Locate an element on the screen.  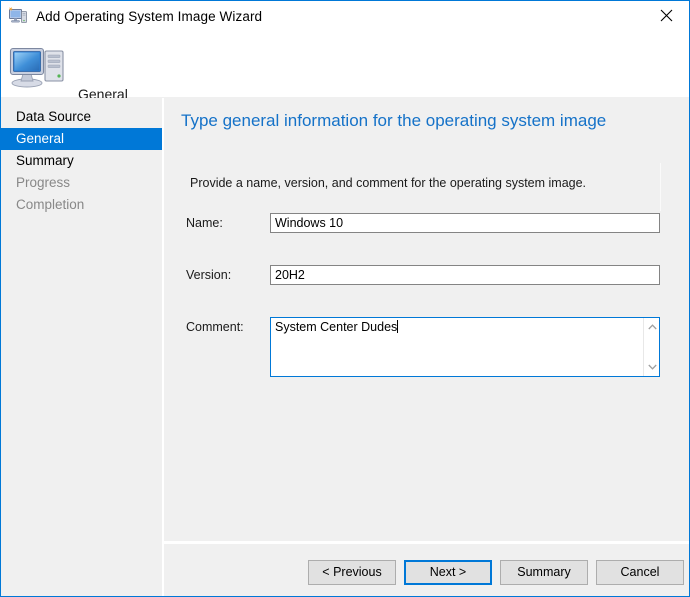
name-row: Name: is located at coordinates (426, 226).